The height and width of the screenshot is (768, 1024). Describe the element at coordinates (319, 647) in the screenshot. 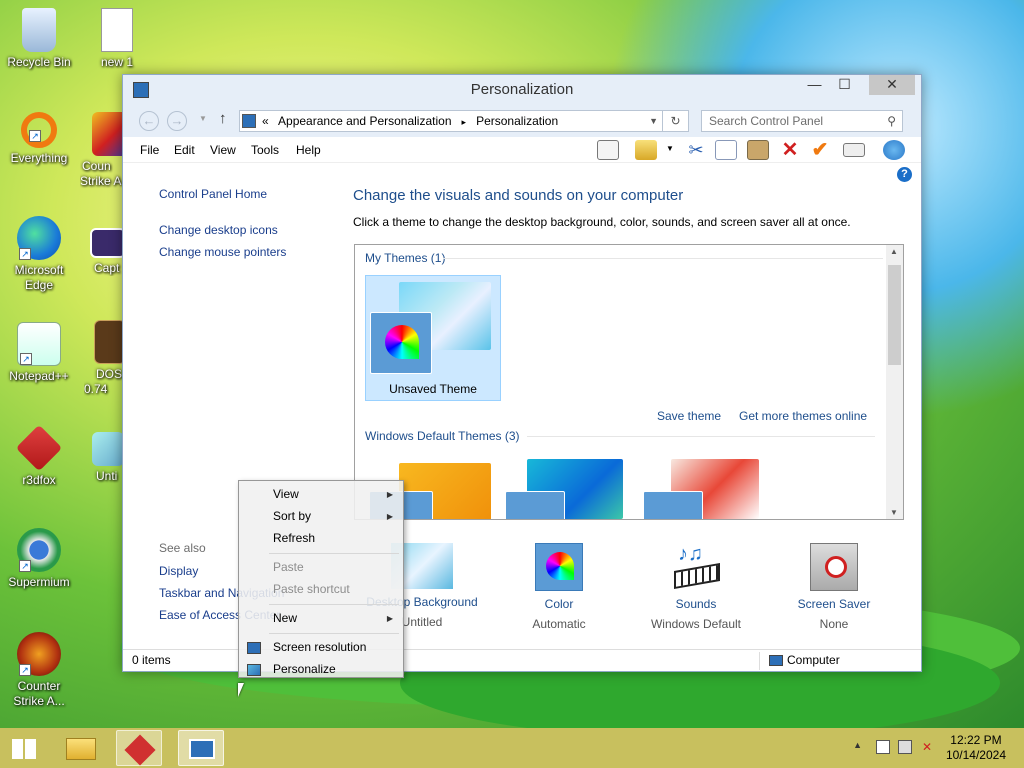

I see `ctx-screen-resolution: Screen resolution` at that location.